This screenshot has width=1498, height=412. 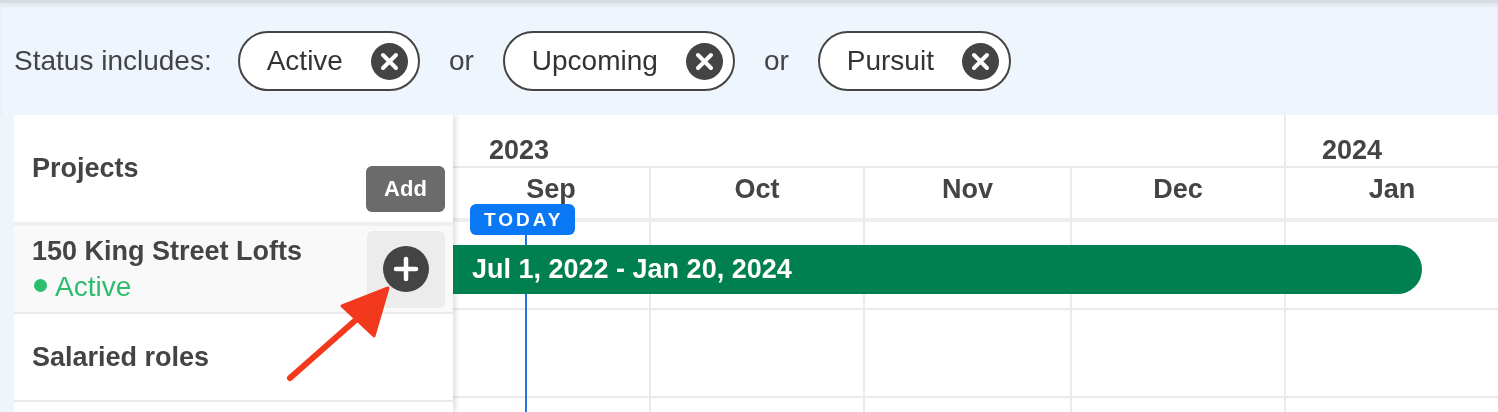 What do you see at coordinates (167, 251) in the screenshot?
I see `project-name: 150 King Street Lofts` at bounding box center [167, 251].